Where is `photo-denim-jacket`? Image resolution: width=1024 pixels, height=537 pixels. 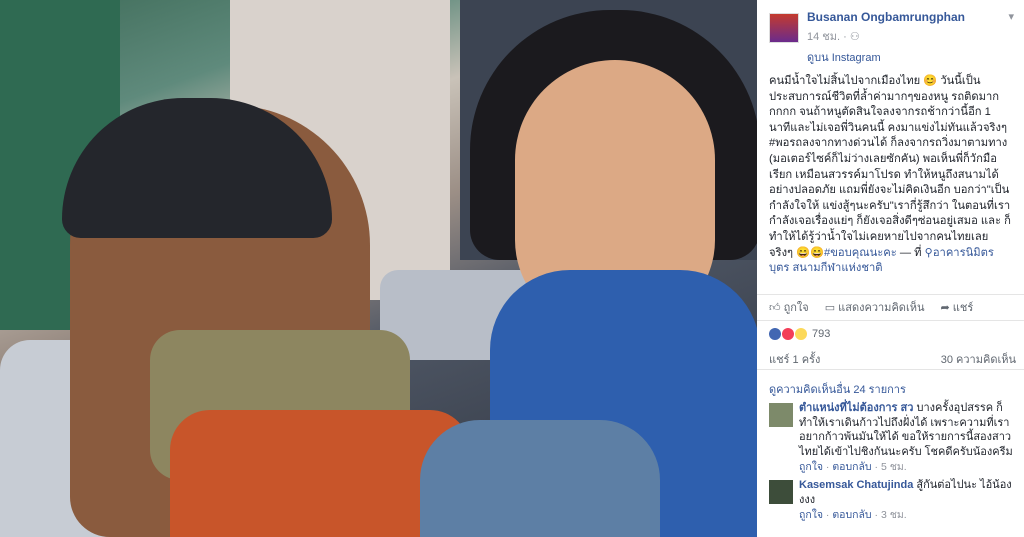
photo-denim-jacket is located at coordinates (540, 478).